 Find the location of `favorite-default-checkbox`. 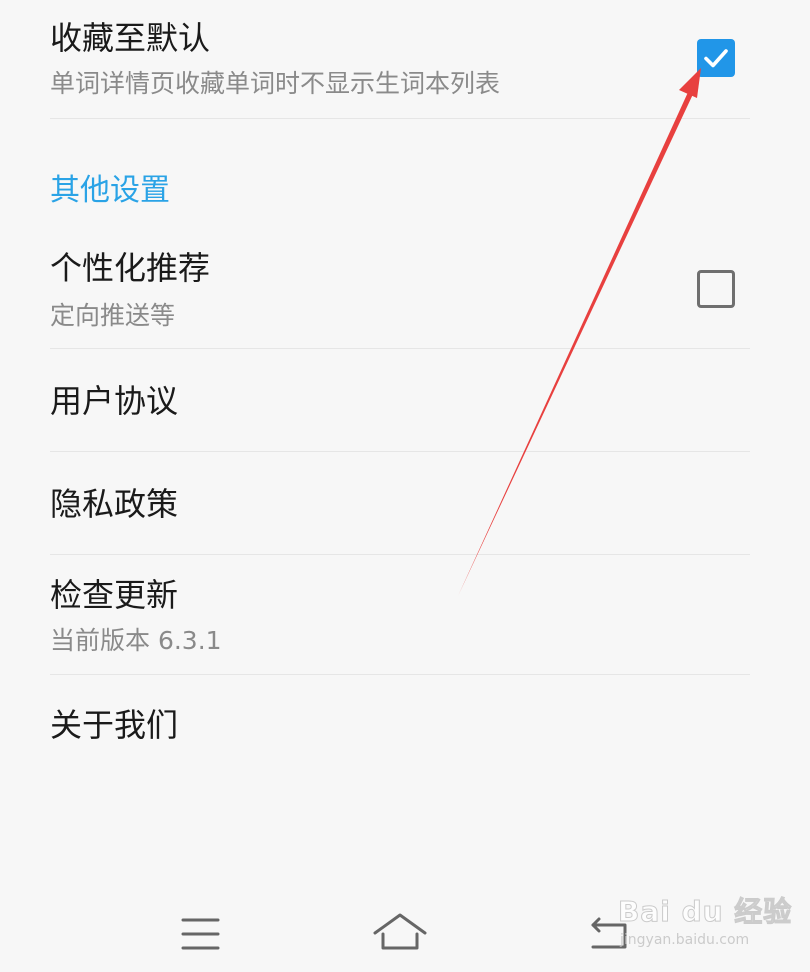

favorite-default-checkbox is located at coordinates (716, 58).